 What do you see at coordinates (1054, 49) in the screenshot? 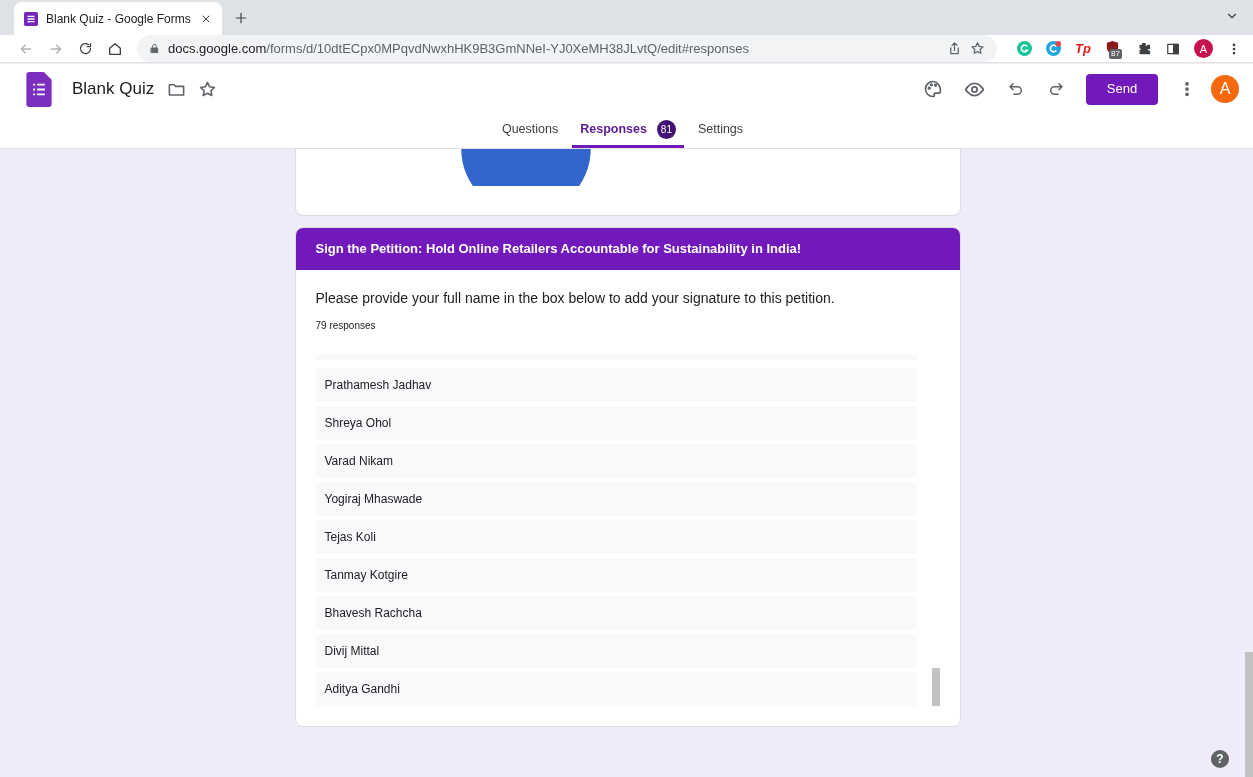
I see `extension-icon` at bounding box center [1054, 49].